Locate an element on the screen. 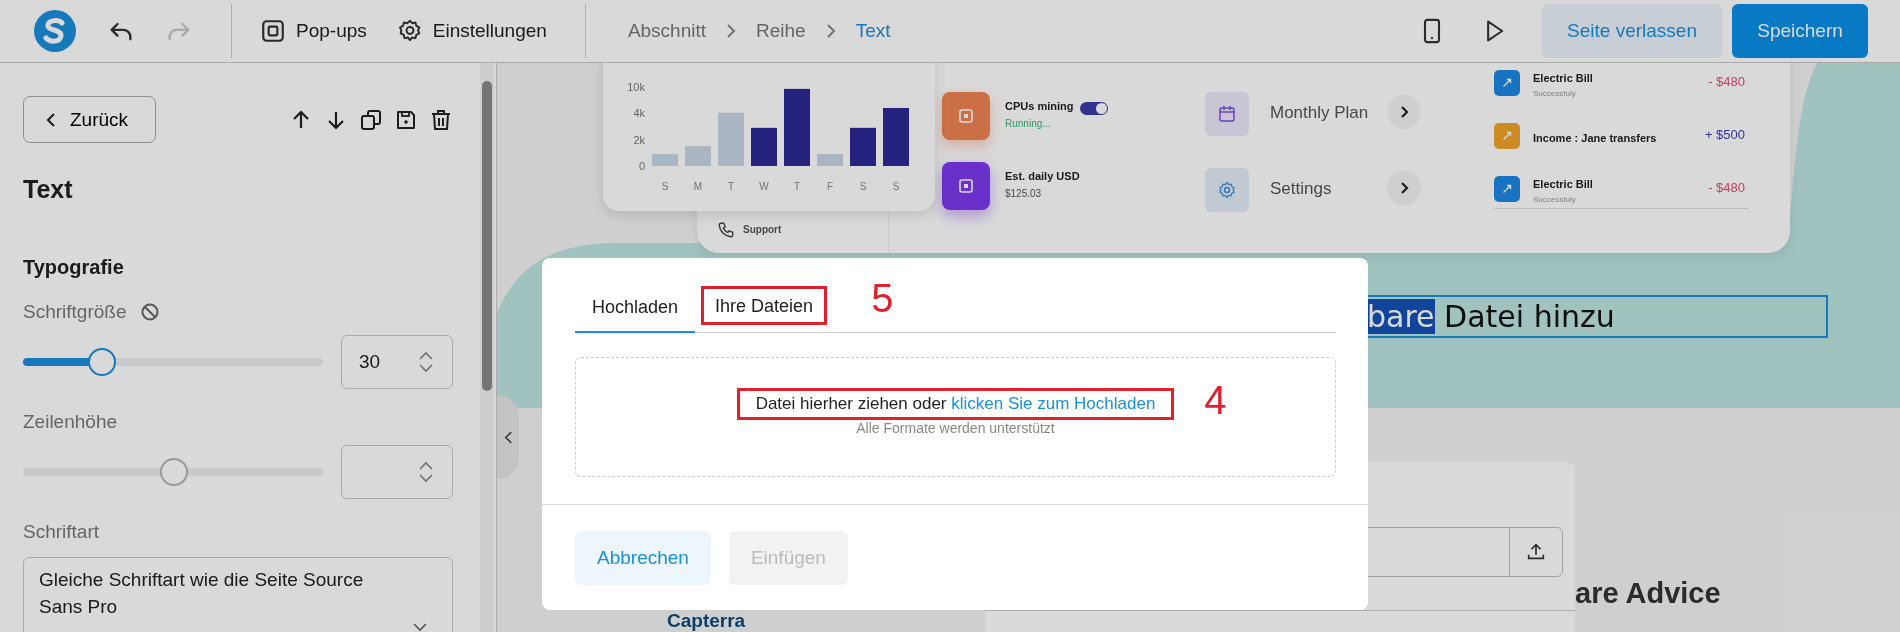  slider-thumb is located at coordinates (102, 362).